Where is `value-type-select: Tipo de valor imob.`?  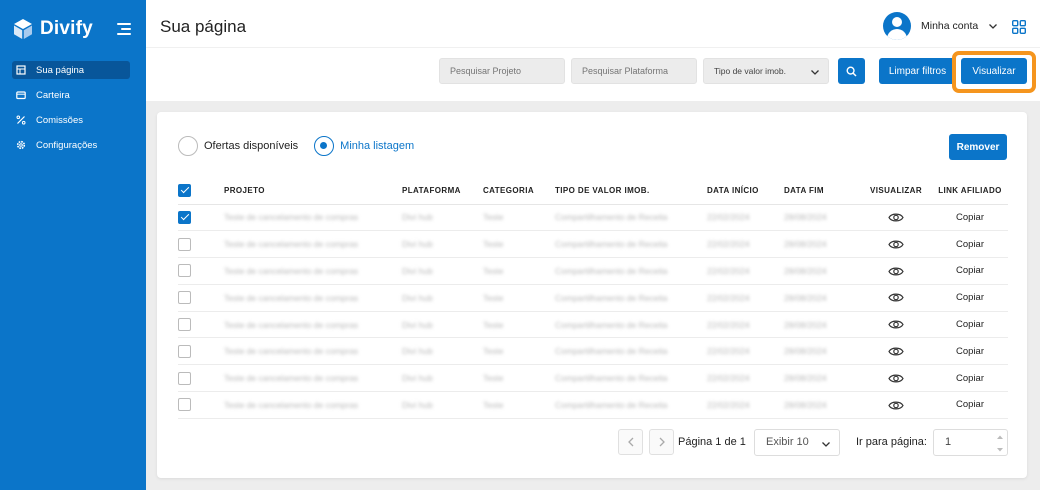
value-type-select: Tipo de valor imob. is located at coordinates (766, 71).